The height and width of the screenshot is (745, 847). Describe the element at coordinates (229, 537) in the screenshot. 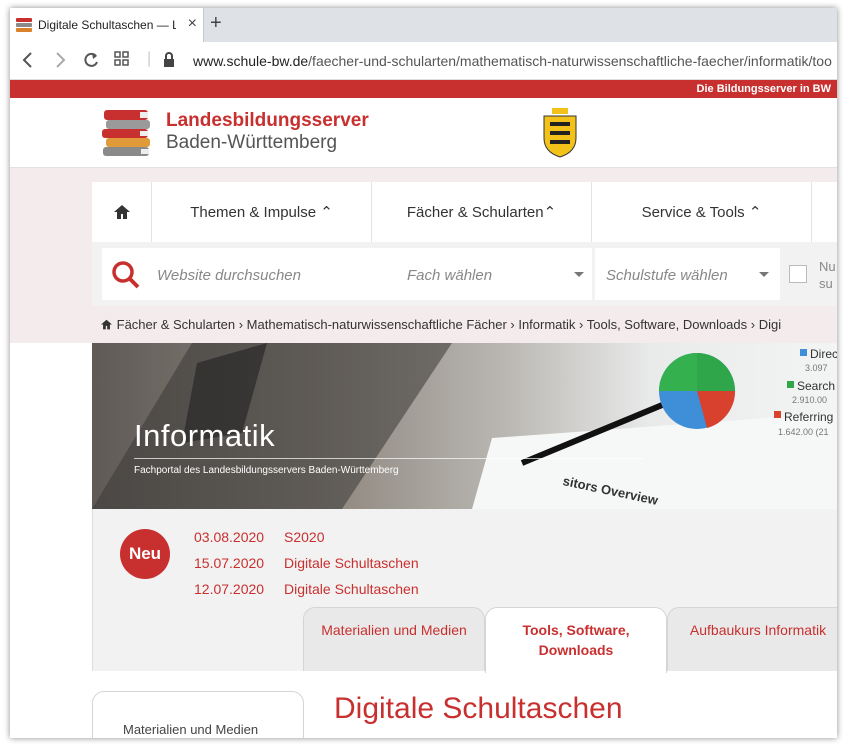

I see `news-date: 03.08.2020` at that location.